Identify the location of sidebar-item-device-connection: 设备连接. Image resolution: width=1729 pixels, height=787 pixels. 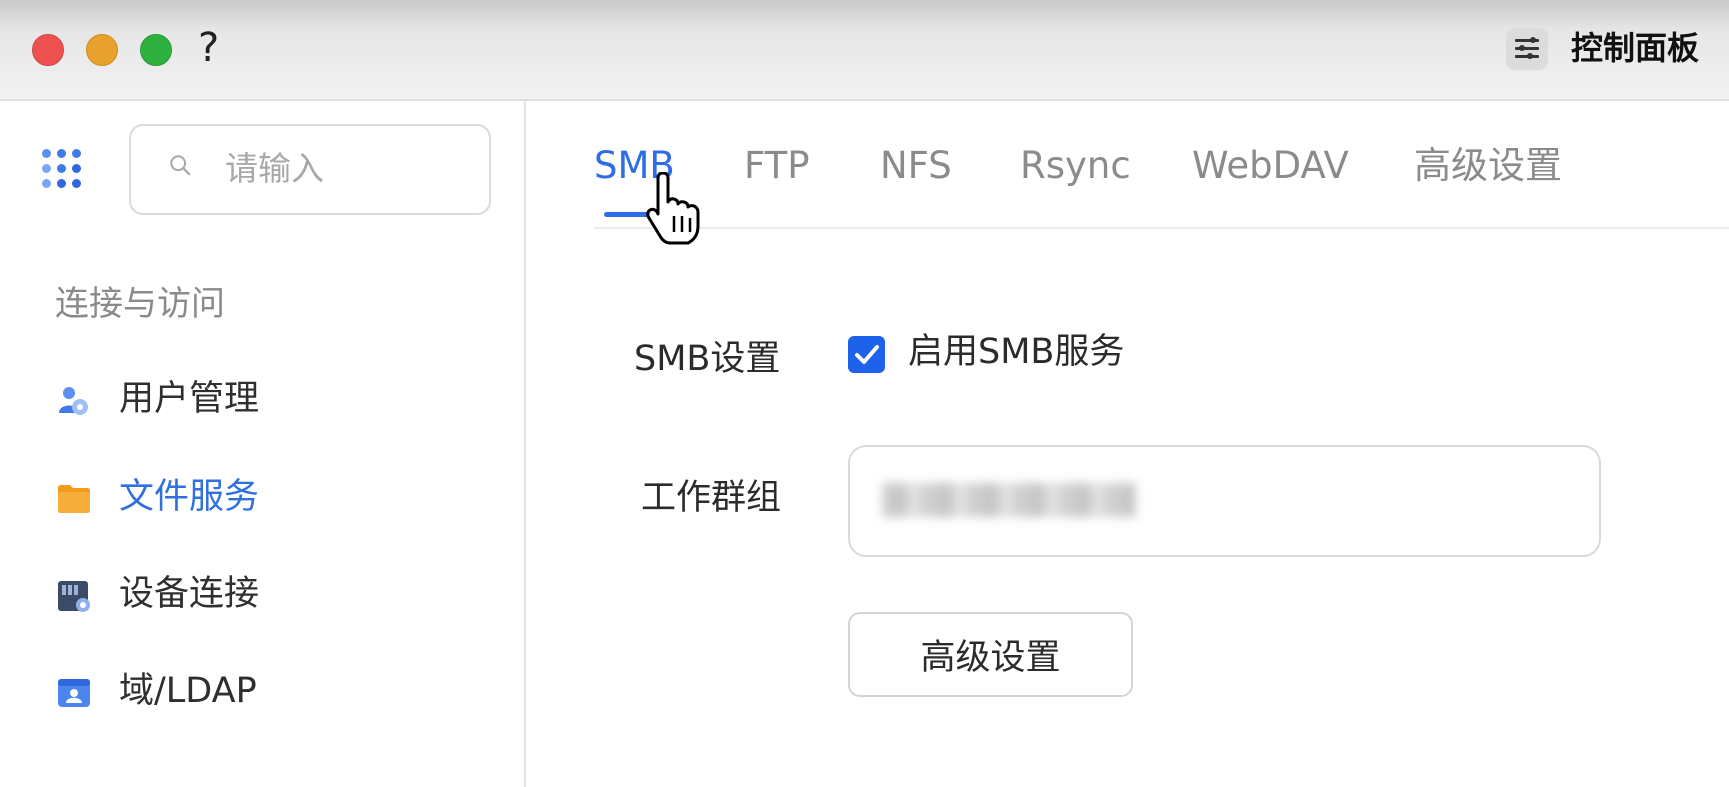
(270, 595).